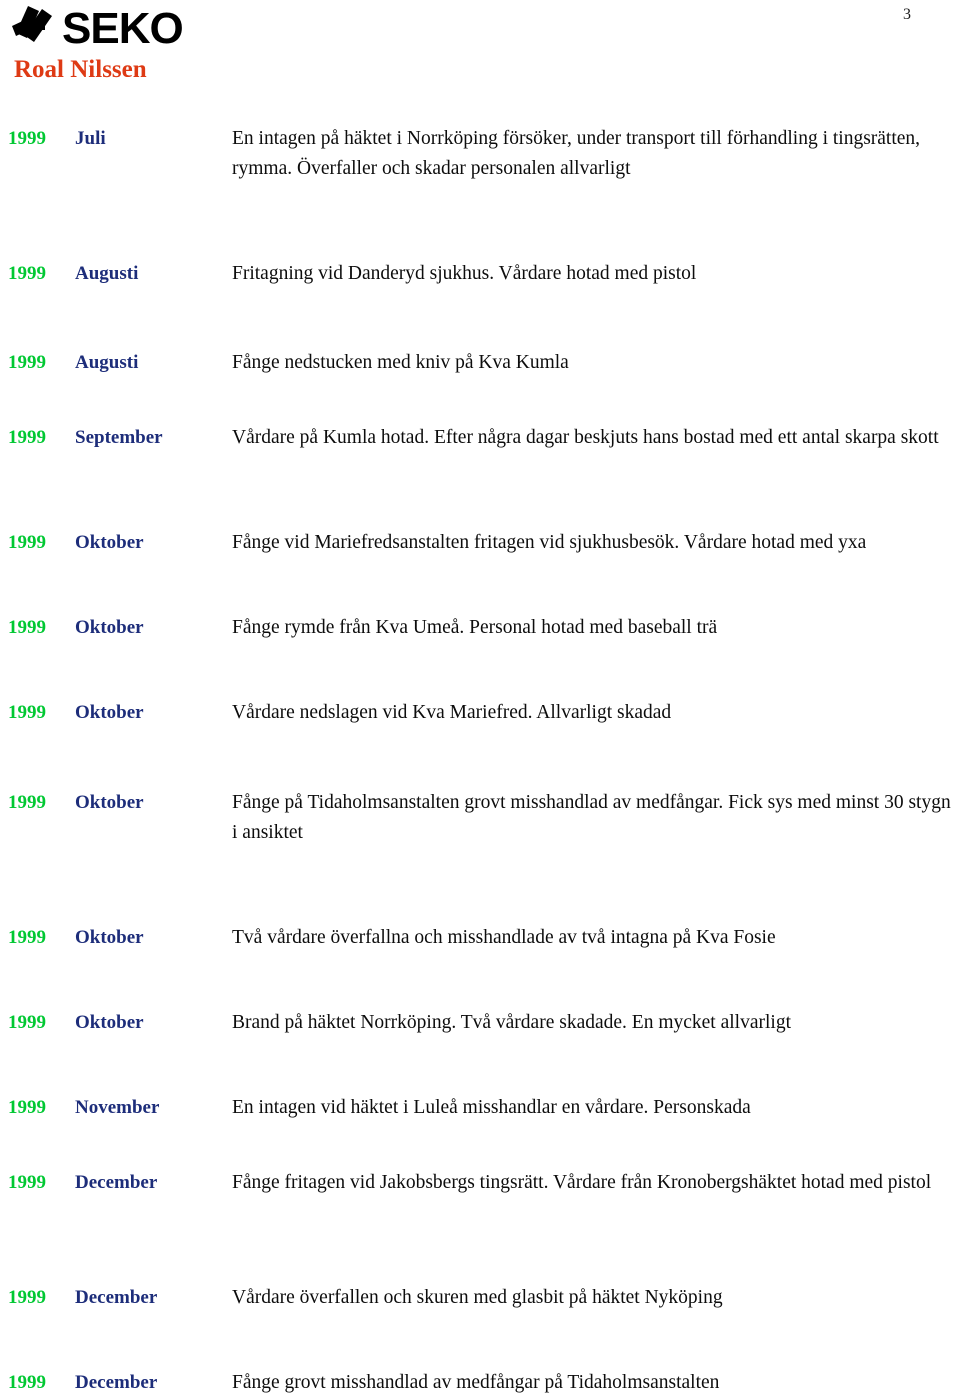 The image size is (960, 1400). I want to click on seko-wordmark: SEKO, so click(123, 28).